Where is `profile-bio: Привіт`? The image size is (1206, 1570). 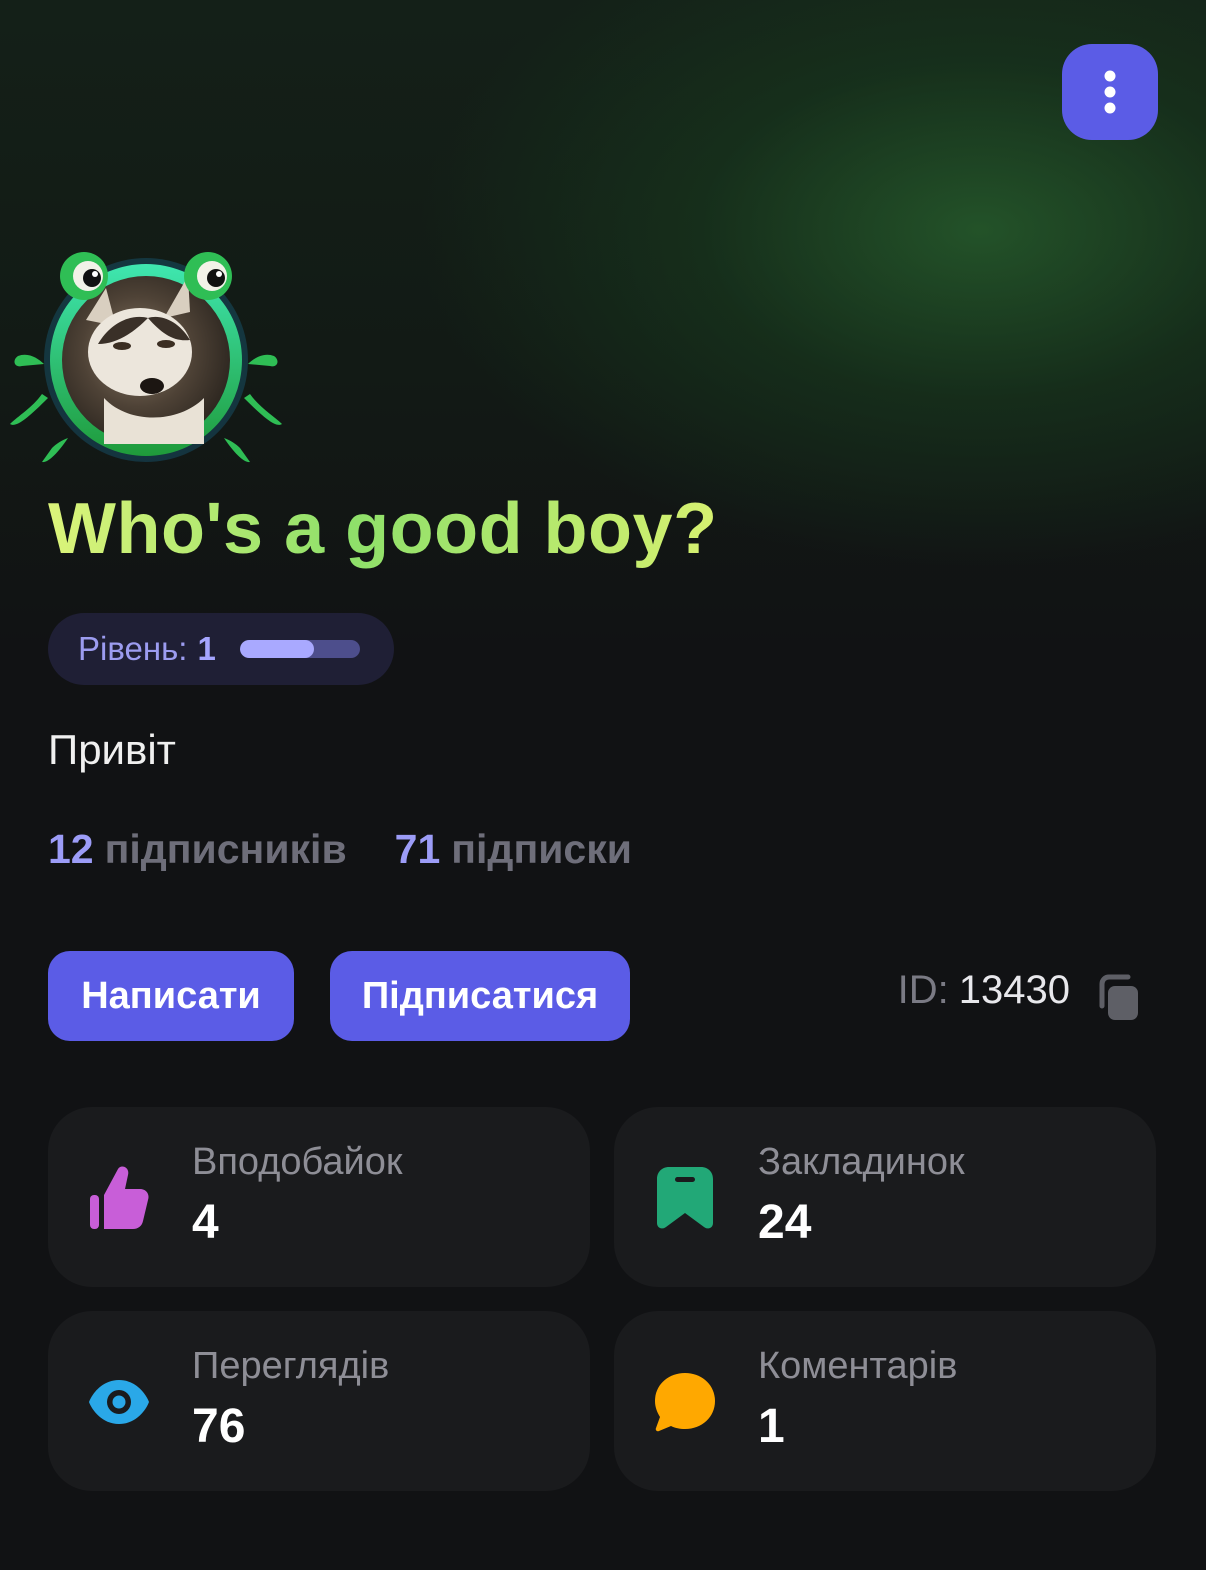
profile-bio: Привіт is located at coordinates (112, 749).